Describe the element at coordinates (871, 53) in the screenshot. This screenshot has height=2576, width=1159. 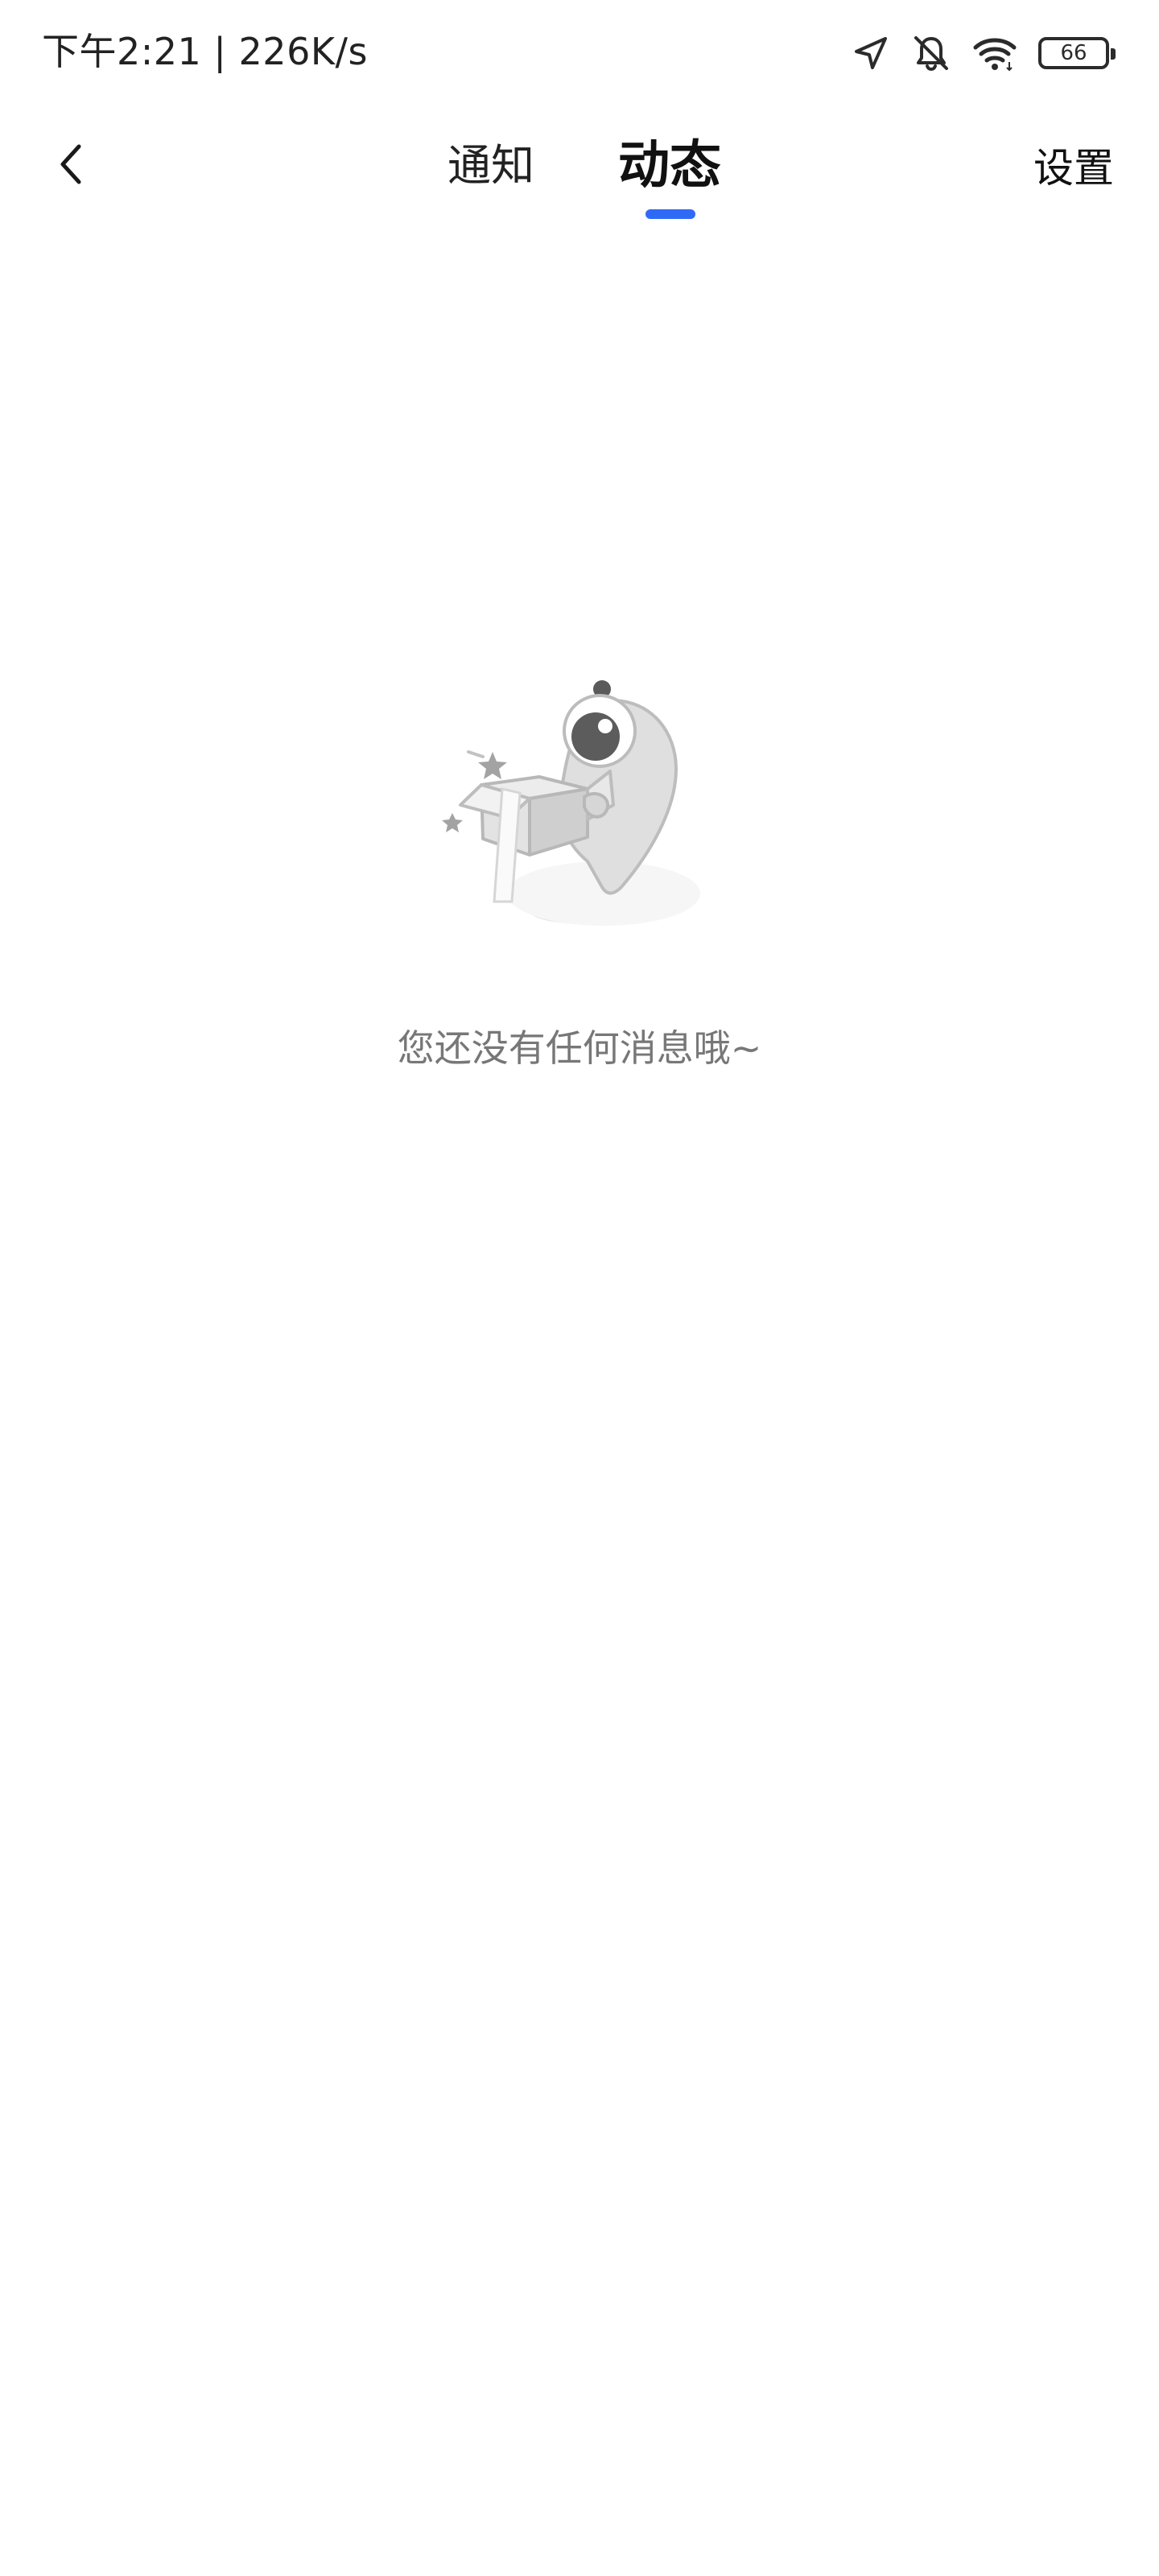
I see `location-icon` at that location.